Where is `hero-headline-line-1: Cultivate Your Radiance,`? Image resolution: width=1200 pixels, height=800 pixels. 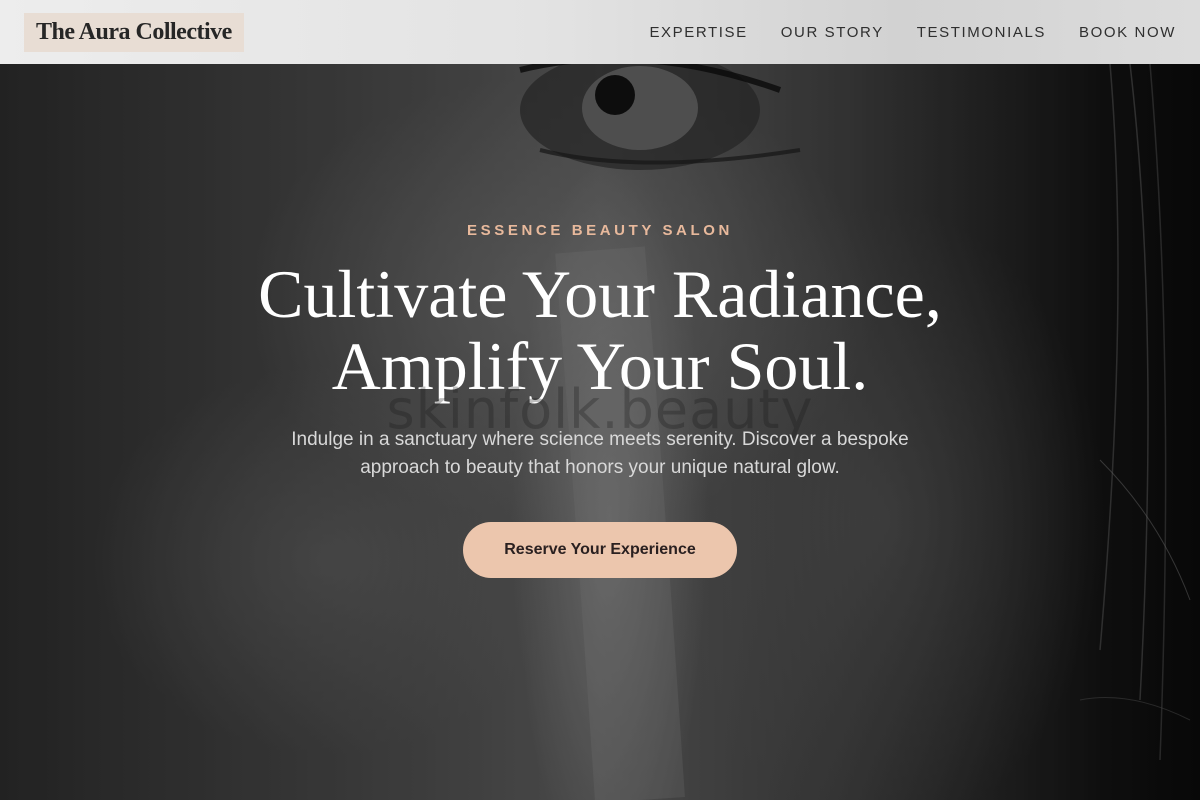
hero-headline-line-1: Cultivate Your Radiance, is located at coordinates (600, 294).